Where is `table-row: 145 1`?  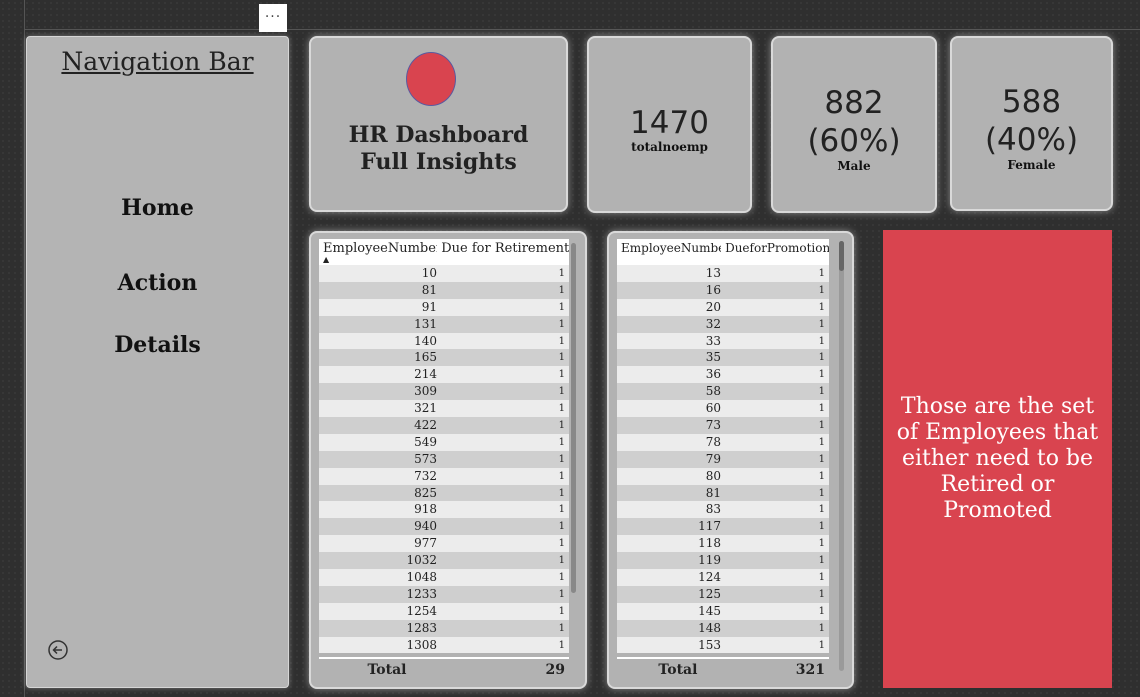
table-row: 145 1 is located at coordinates (723, 611).